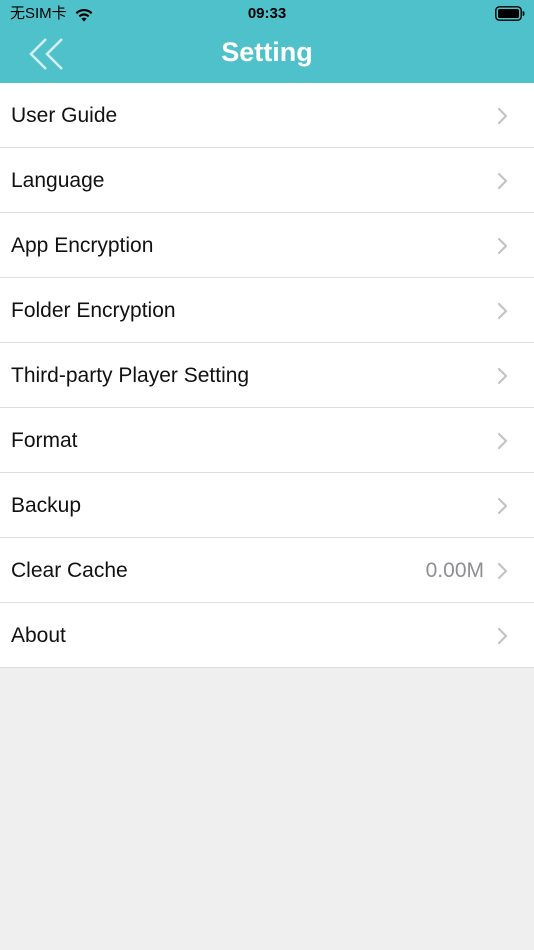 Image resolution: width=534 pixels, height=950 pixels. I want to click on settings-item-label: Folder Encryption, so click(93, 310).